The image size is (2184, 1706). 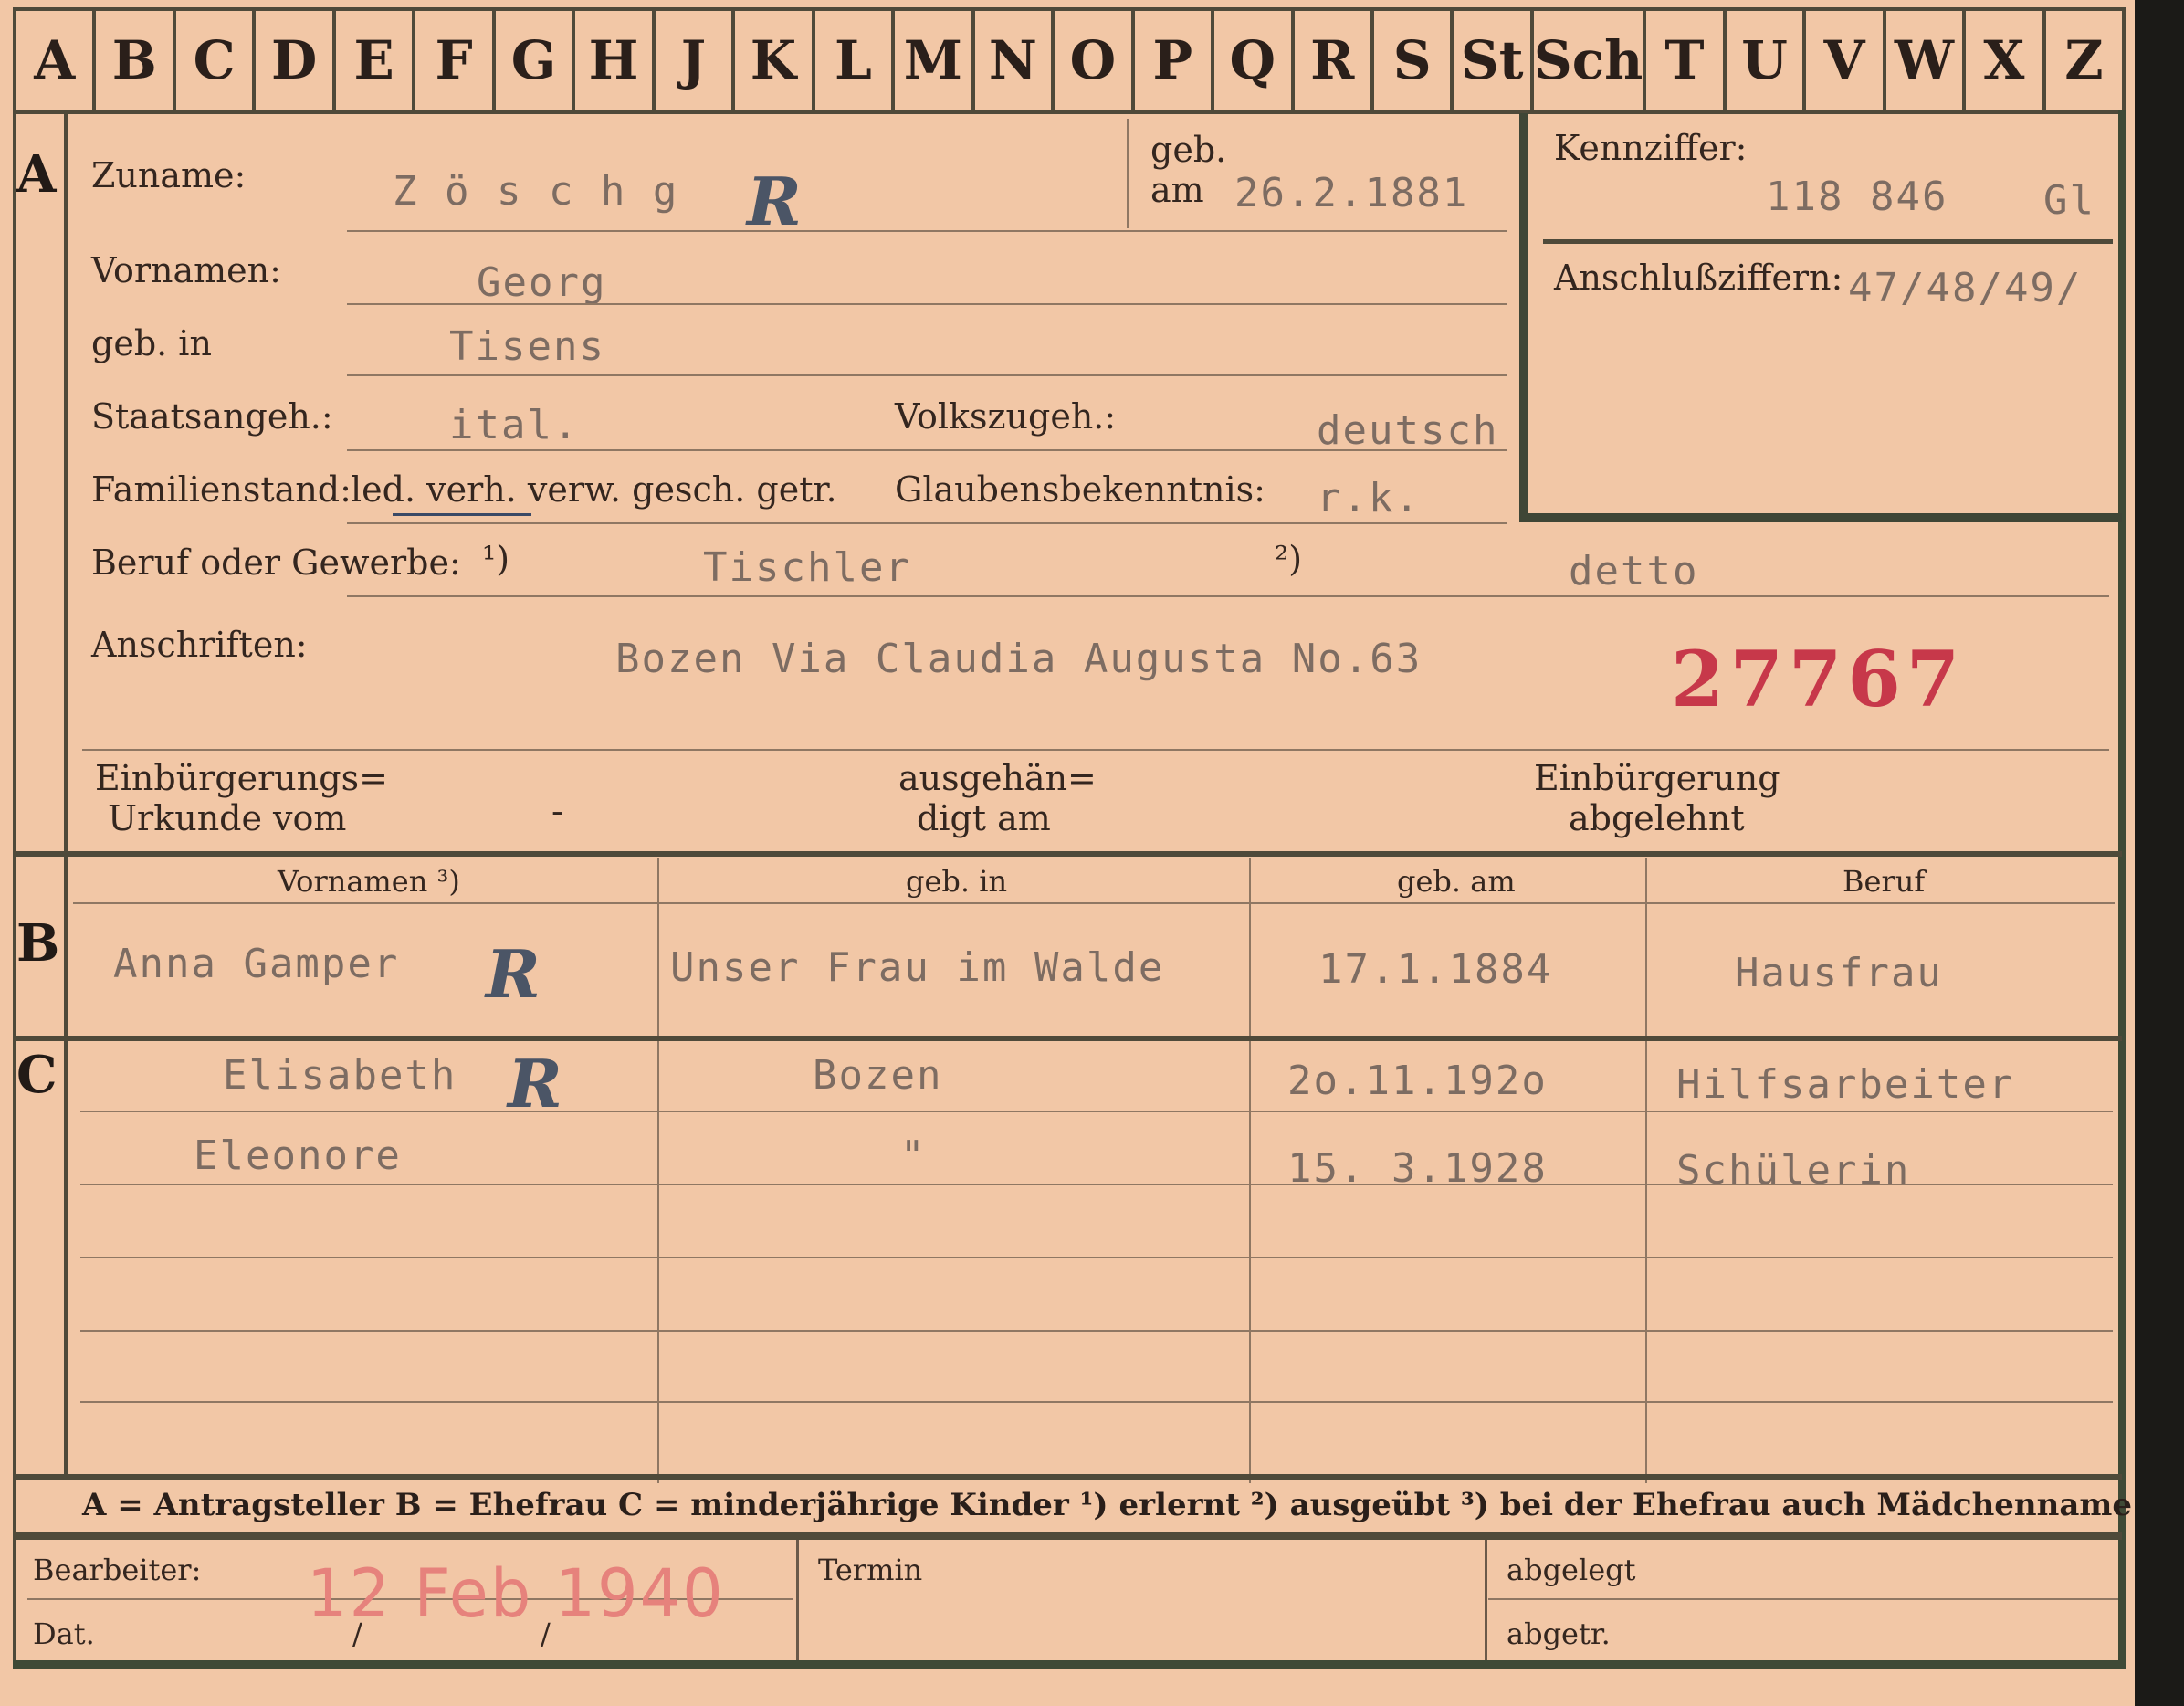 I want to click on born-date: 26.2.1881, so click(x=1351, y=193).